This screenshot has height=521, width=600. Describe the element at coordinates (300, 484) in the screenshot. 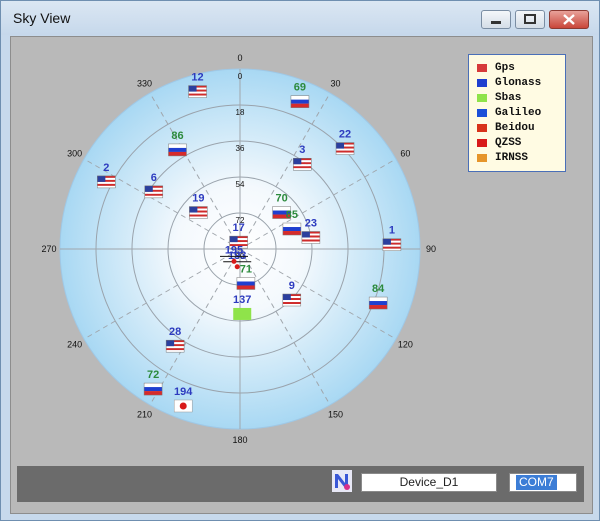

I see `status-bar: Device_D1 COM7` at that location.